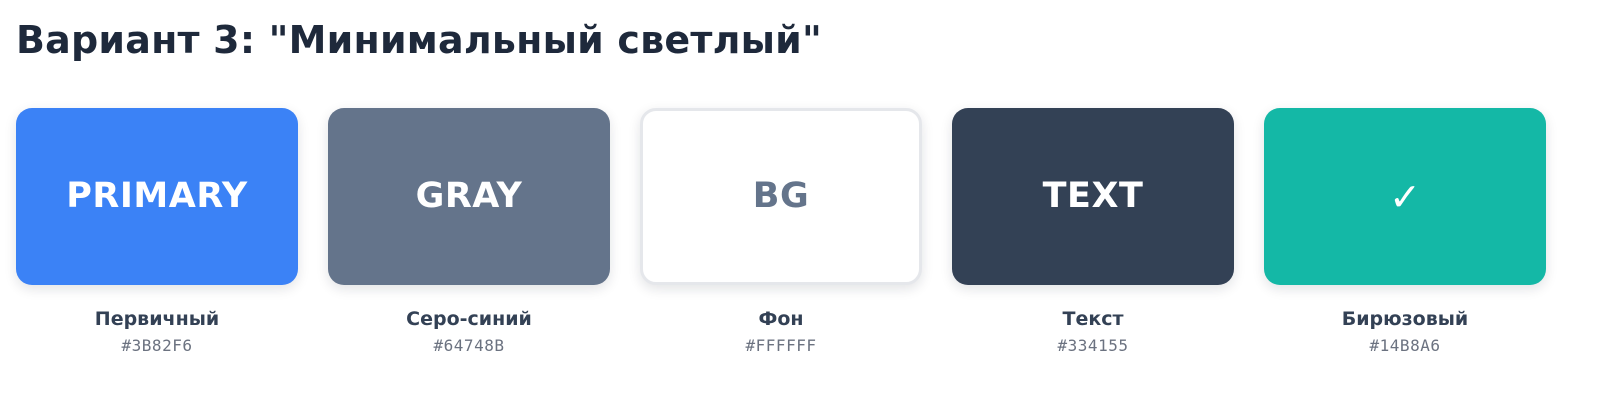 The width and height of the screenshot is (1600, 417). What do you see at coordinates (469, 345) in the screenshot?
I see `swatch-hex-gray: #64748B` at bounding box center [469, 345].